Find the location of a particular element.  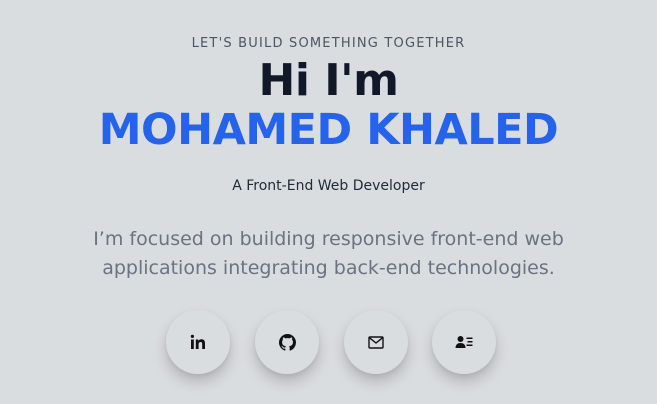

github-icon is located at coordinates (287, 342).